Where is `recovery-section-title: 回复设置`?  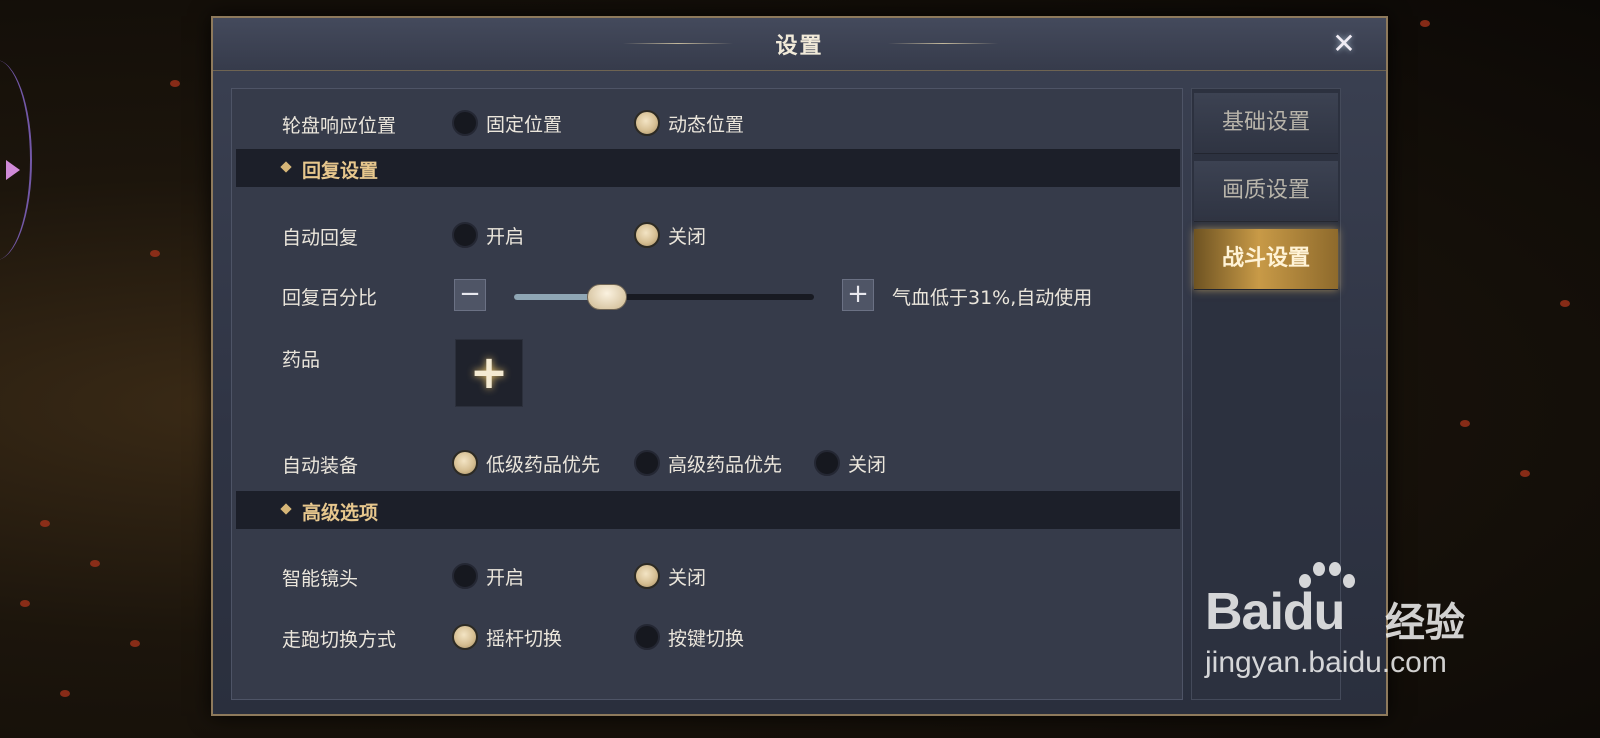
recovery-section-title: 回复设置 is located at coordinates (340, 171).